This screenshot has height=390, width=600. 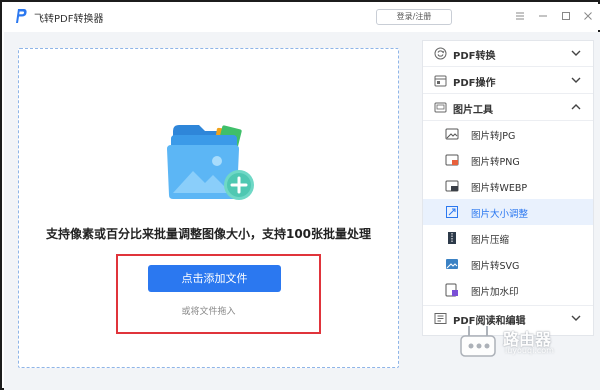 I want to click on sidebar-group-label: PDF转换, so click(x=474, y=56).